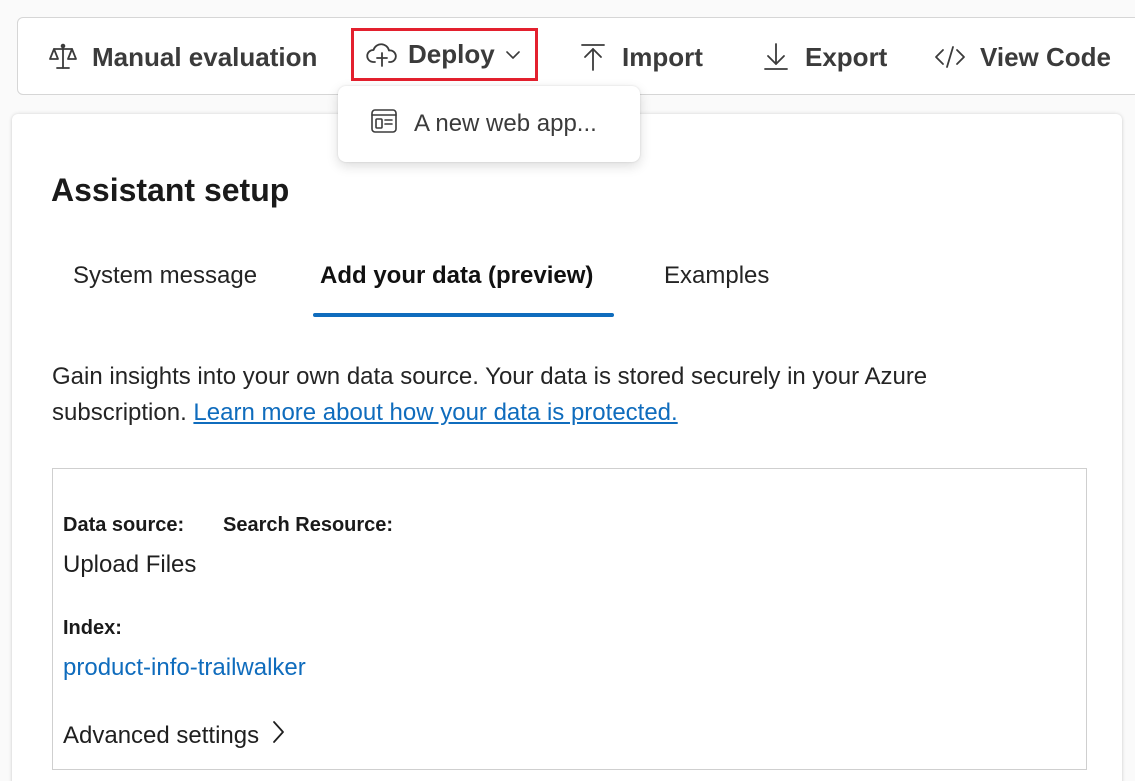 This screenshot has width=1135, height=781. I want to click on view-code-button: View Code, so click(1022, 57).